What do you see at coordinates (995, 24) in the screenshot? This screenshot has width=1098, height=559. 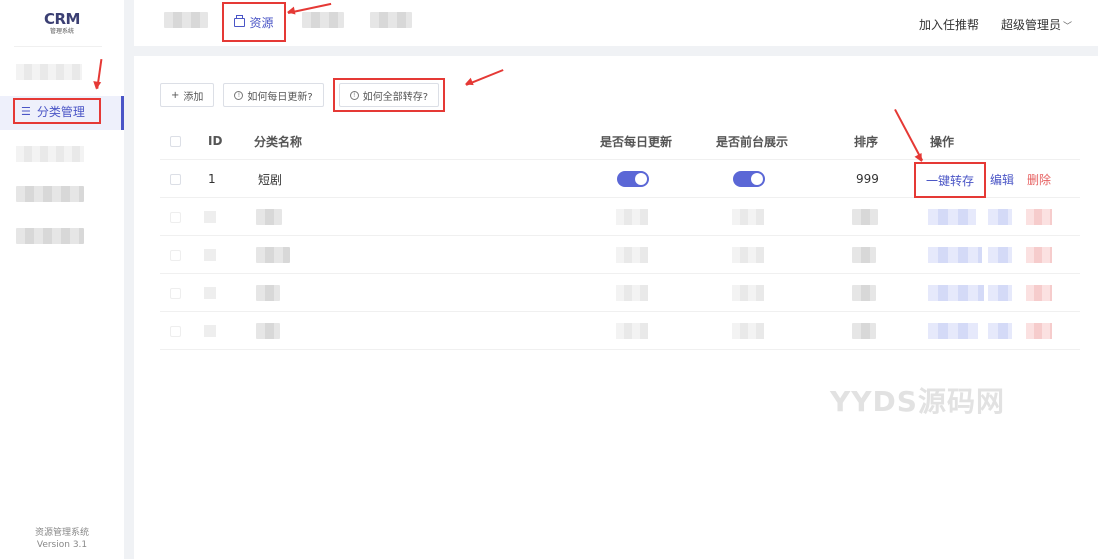 I see `top-right-actions: 加入任推帮 超级管理员 ﹀` at bounding box center [995, 24].